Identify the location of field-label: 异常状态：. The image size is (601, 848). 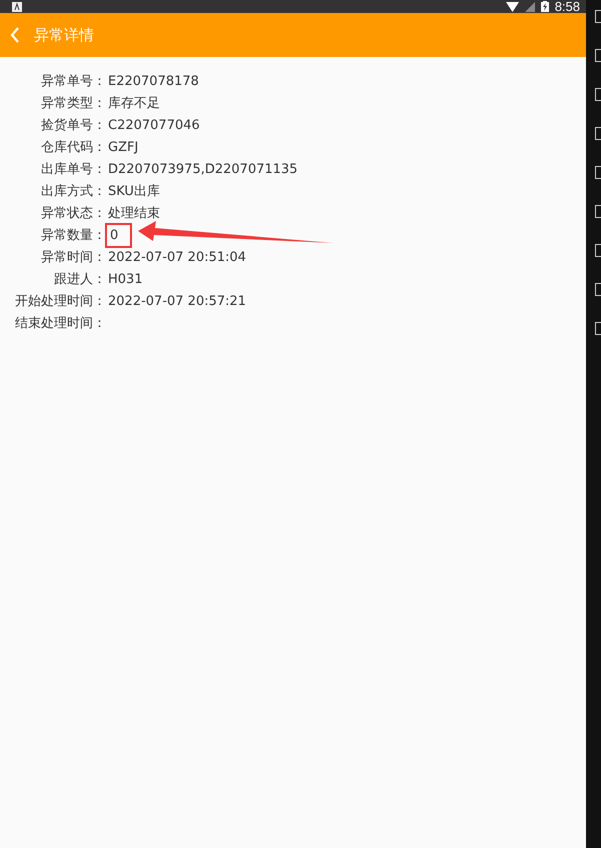
(73, 213).